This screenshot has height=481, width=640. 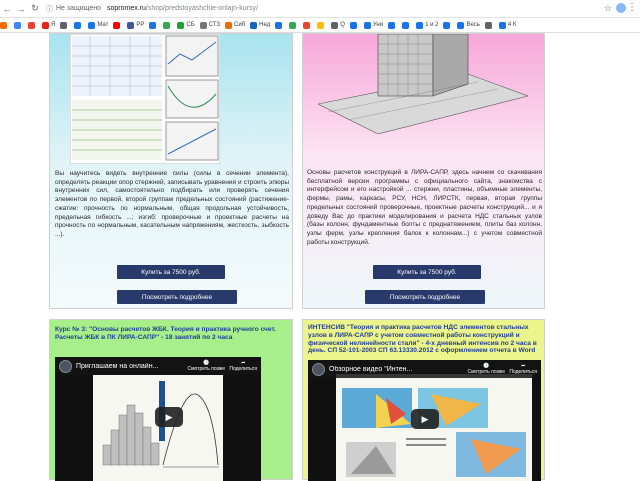 I want to click on bookmark-label: СТЗ, so click(x=214, y=25).